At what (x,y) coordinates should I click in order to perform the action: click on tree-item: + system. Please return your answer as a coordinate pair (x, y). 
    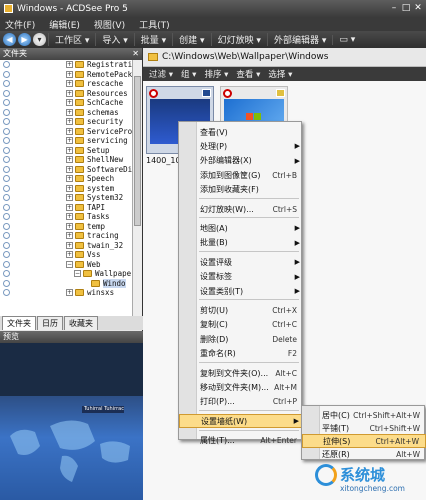
    Looking at the image, I should click on (66, 189).